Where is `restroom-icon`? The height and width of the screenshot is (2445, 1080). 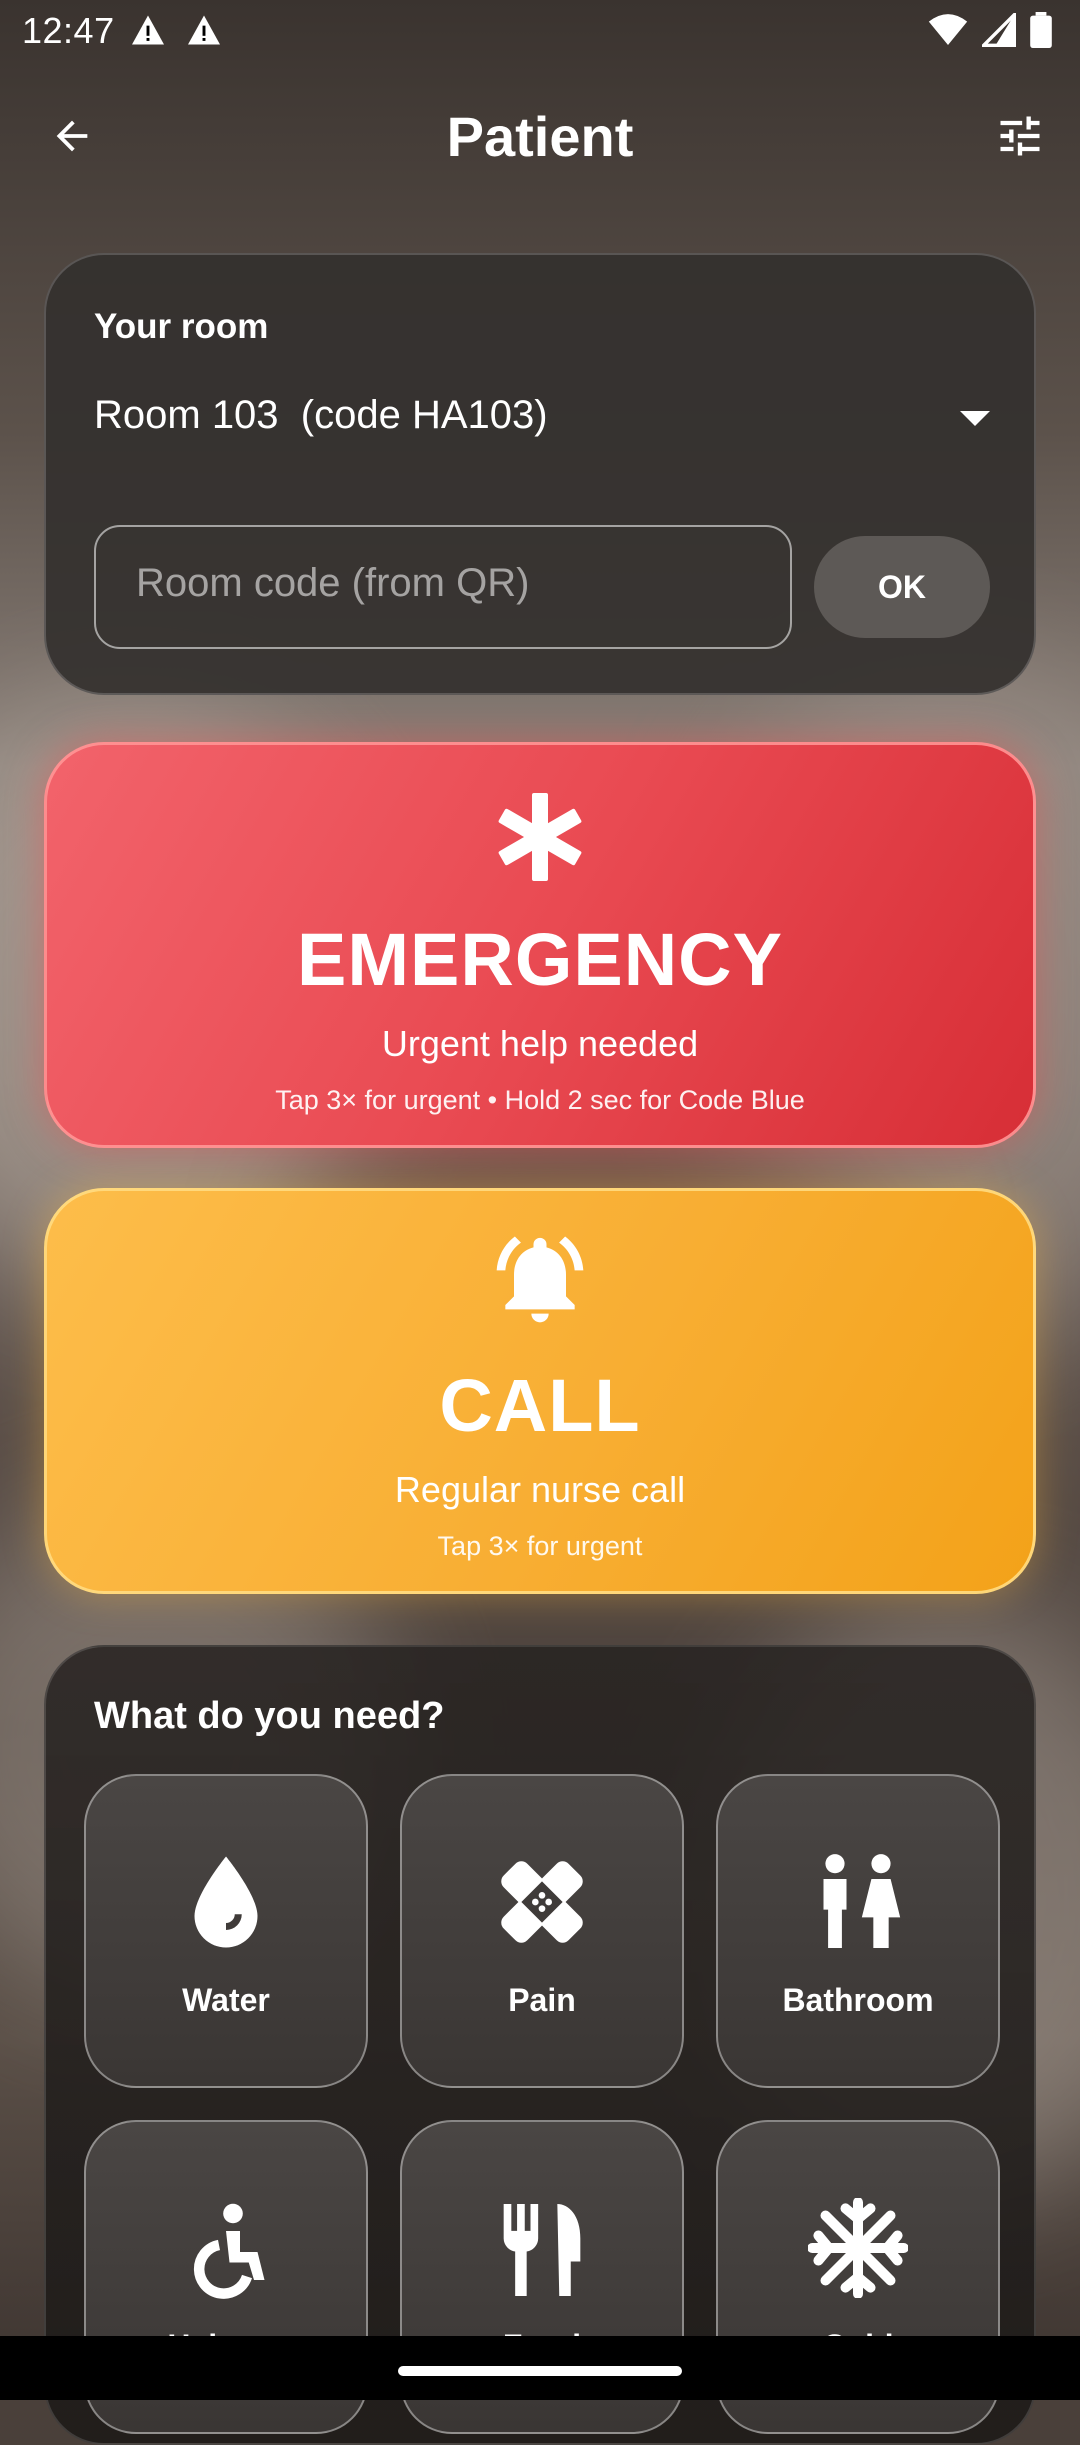
restroom-icon is located at coordinates (862, 1901).